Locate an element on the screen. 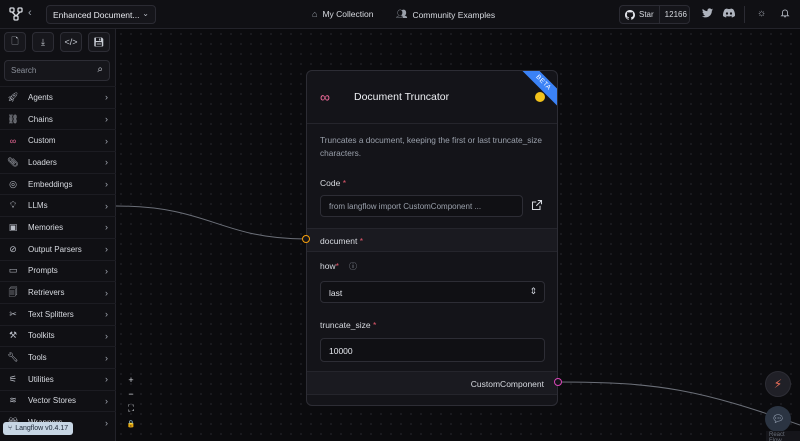 The image size is (800, 441). export-file-button: ⤓ is located at coordinates (43, 42).